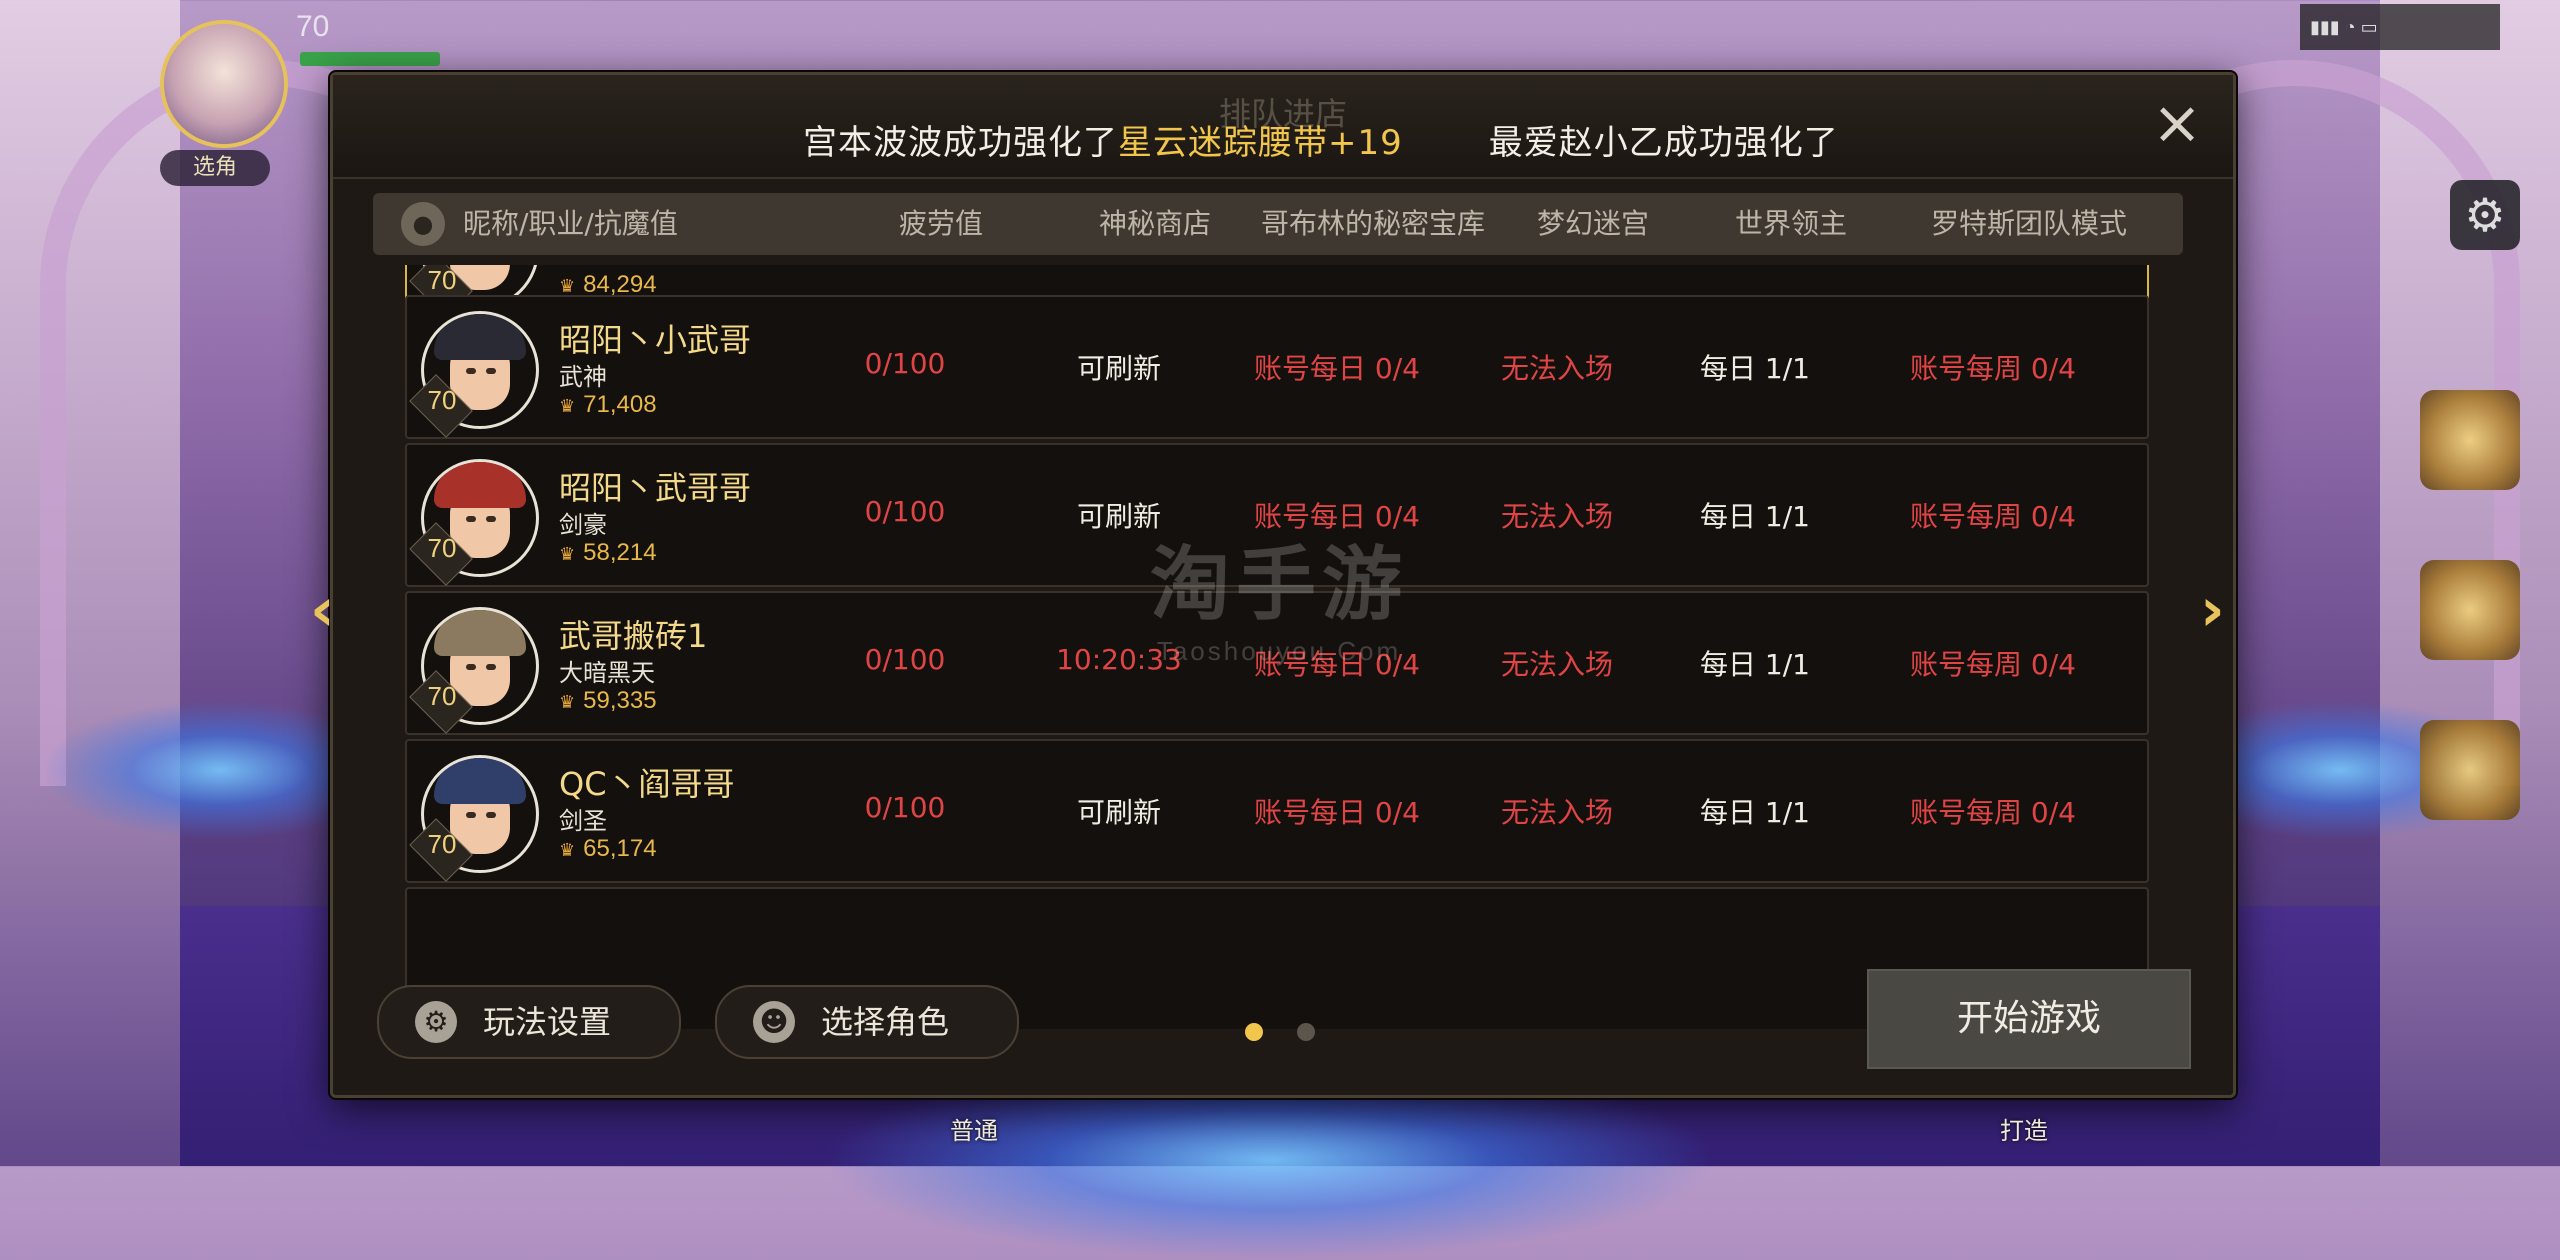 This screenshot has width=2560, height=1260. I want to click on dialog-footer: ⚙ 玩法设置 ☻ 选择角色 开始游戏, so click(1283, 1030).